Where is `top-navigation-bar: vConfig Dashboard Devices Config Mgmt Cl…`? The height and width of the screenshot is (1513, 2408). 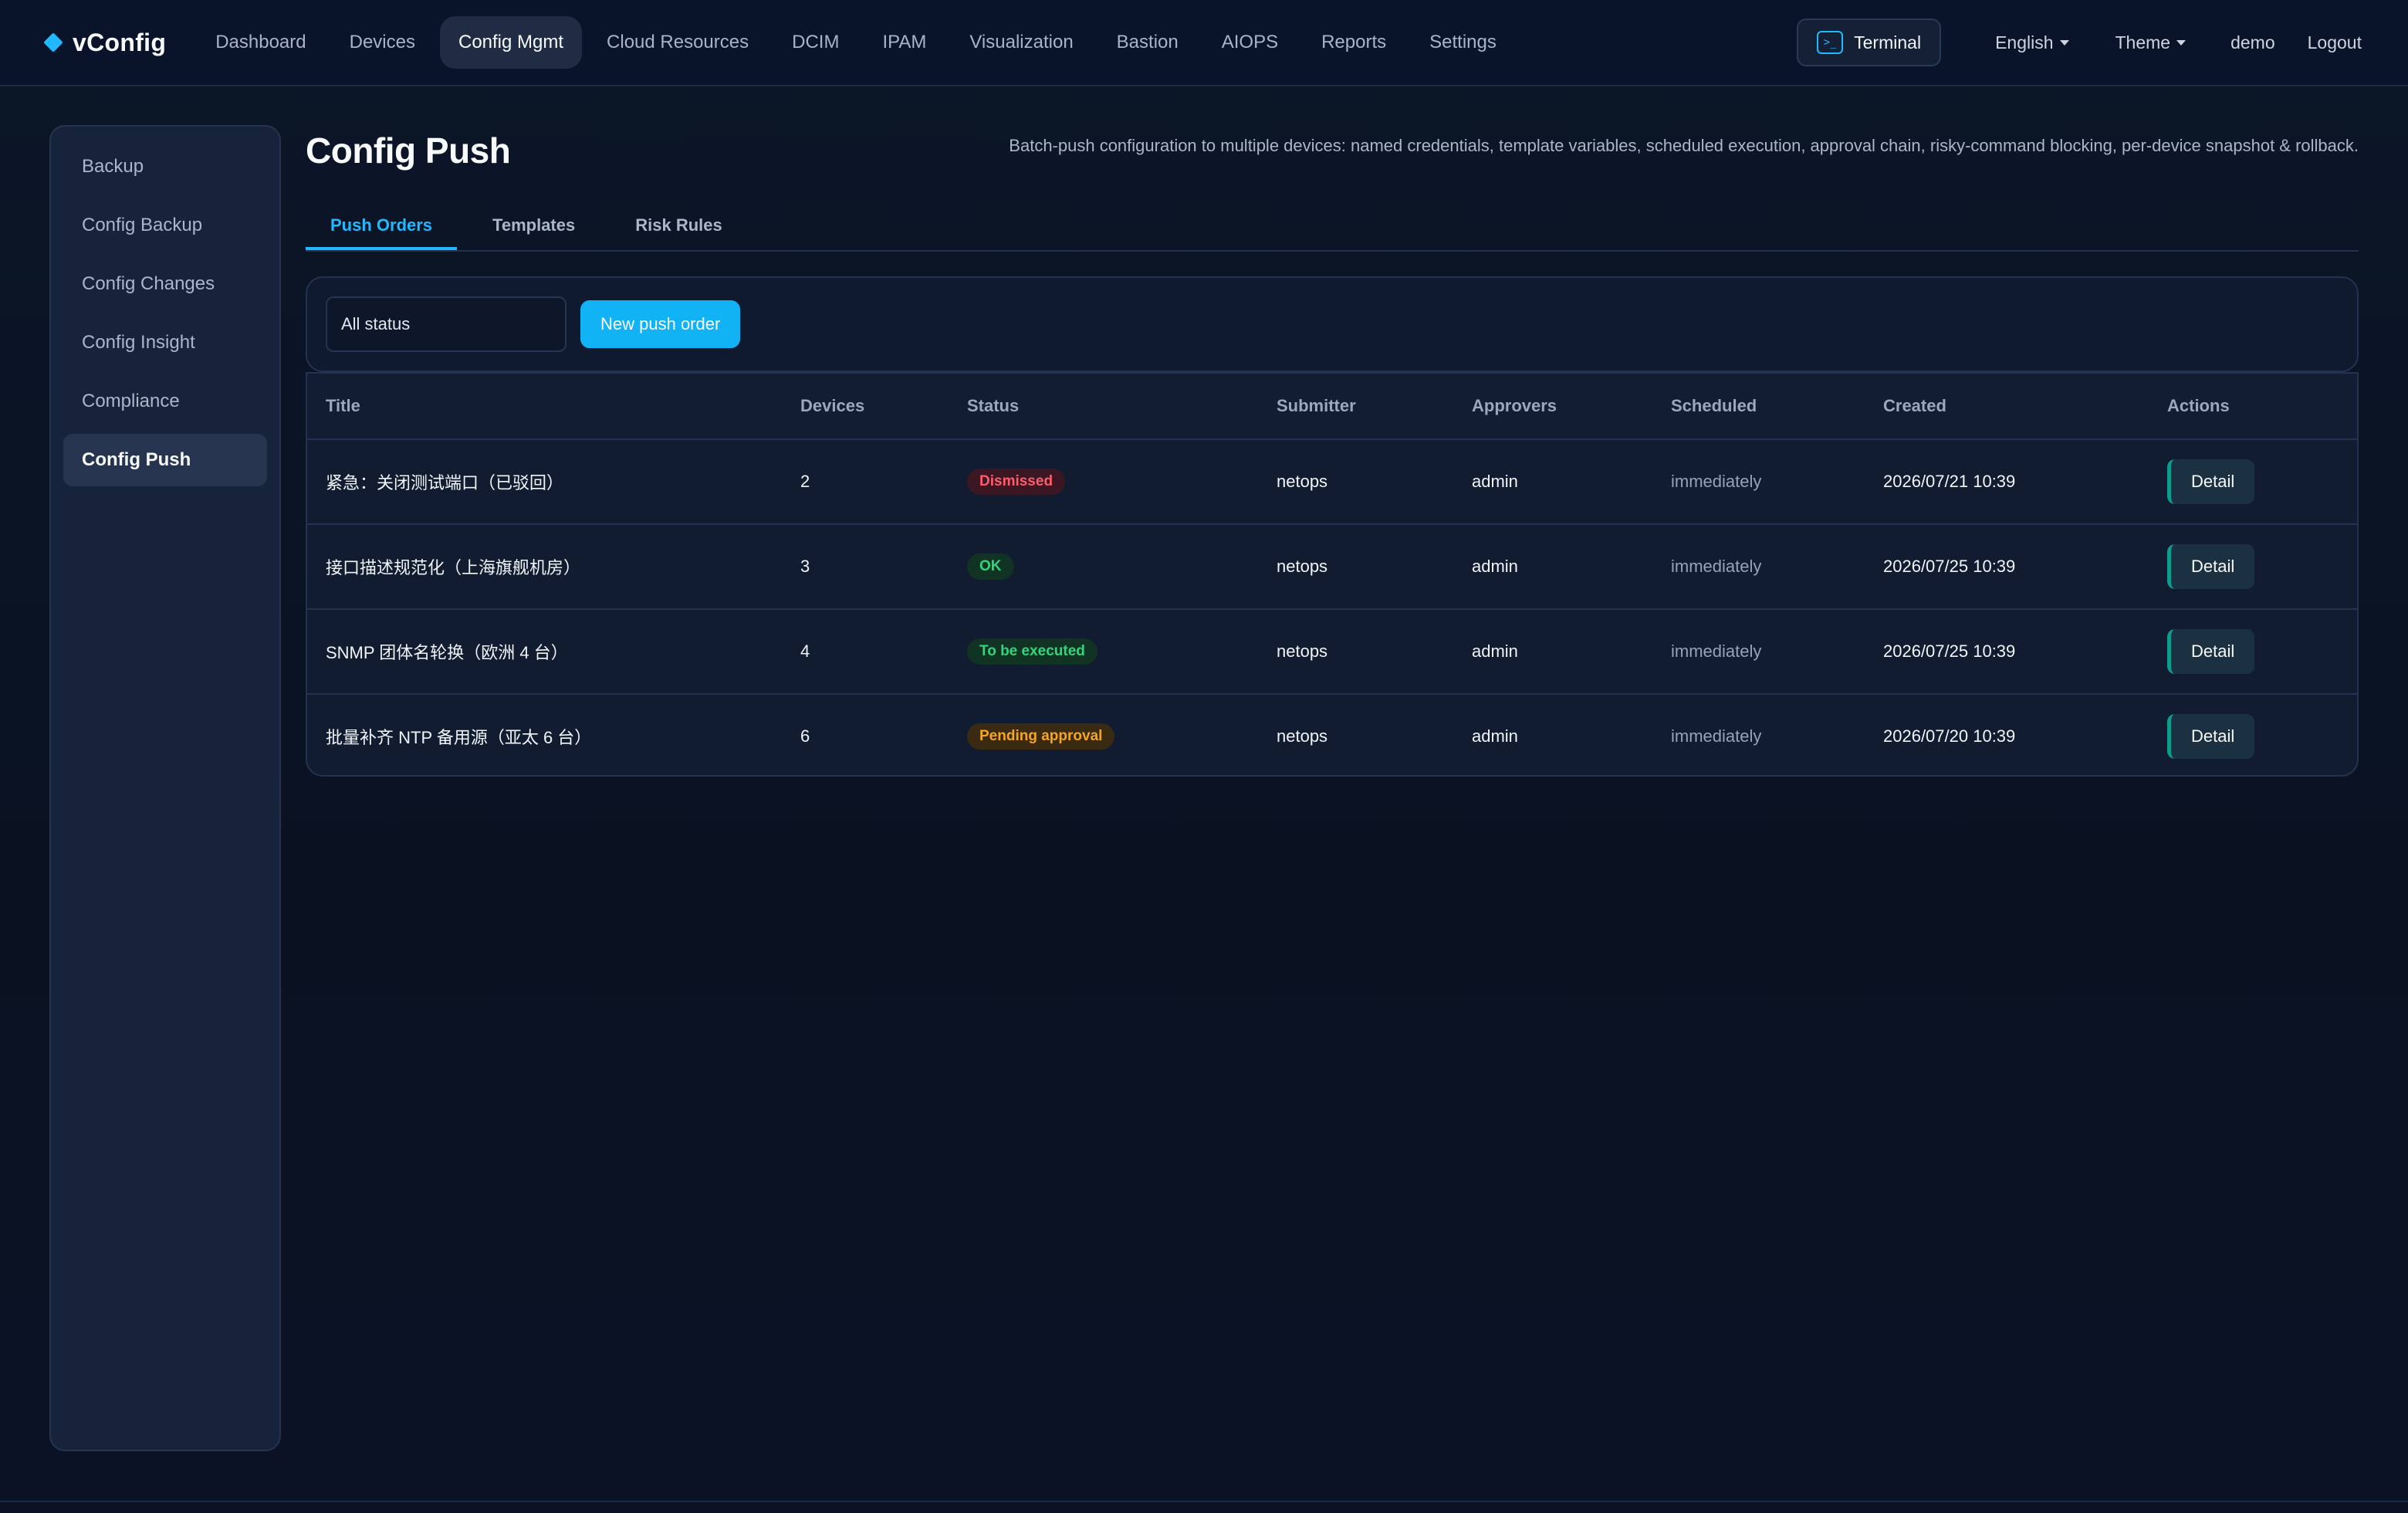 top-navigation-bar: vConfig Dashboard Devices Config Mgmt Cl… is located at coordinates (1204, 43).